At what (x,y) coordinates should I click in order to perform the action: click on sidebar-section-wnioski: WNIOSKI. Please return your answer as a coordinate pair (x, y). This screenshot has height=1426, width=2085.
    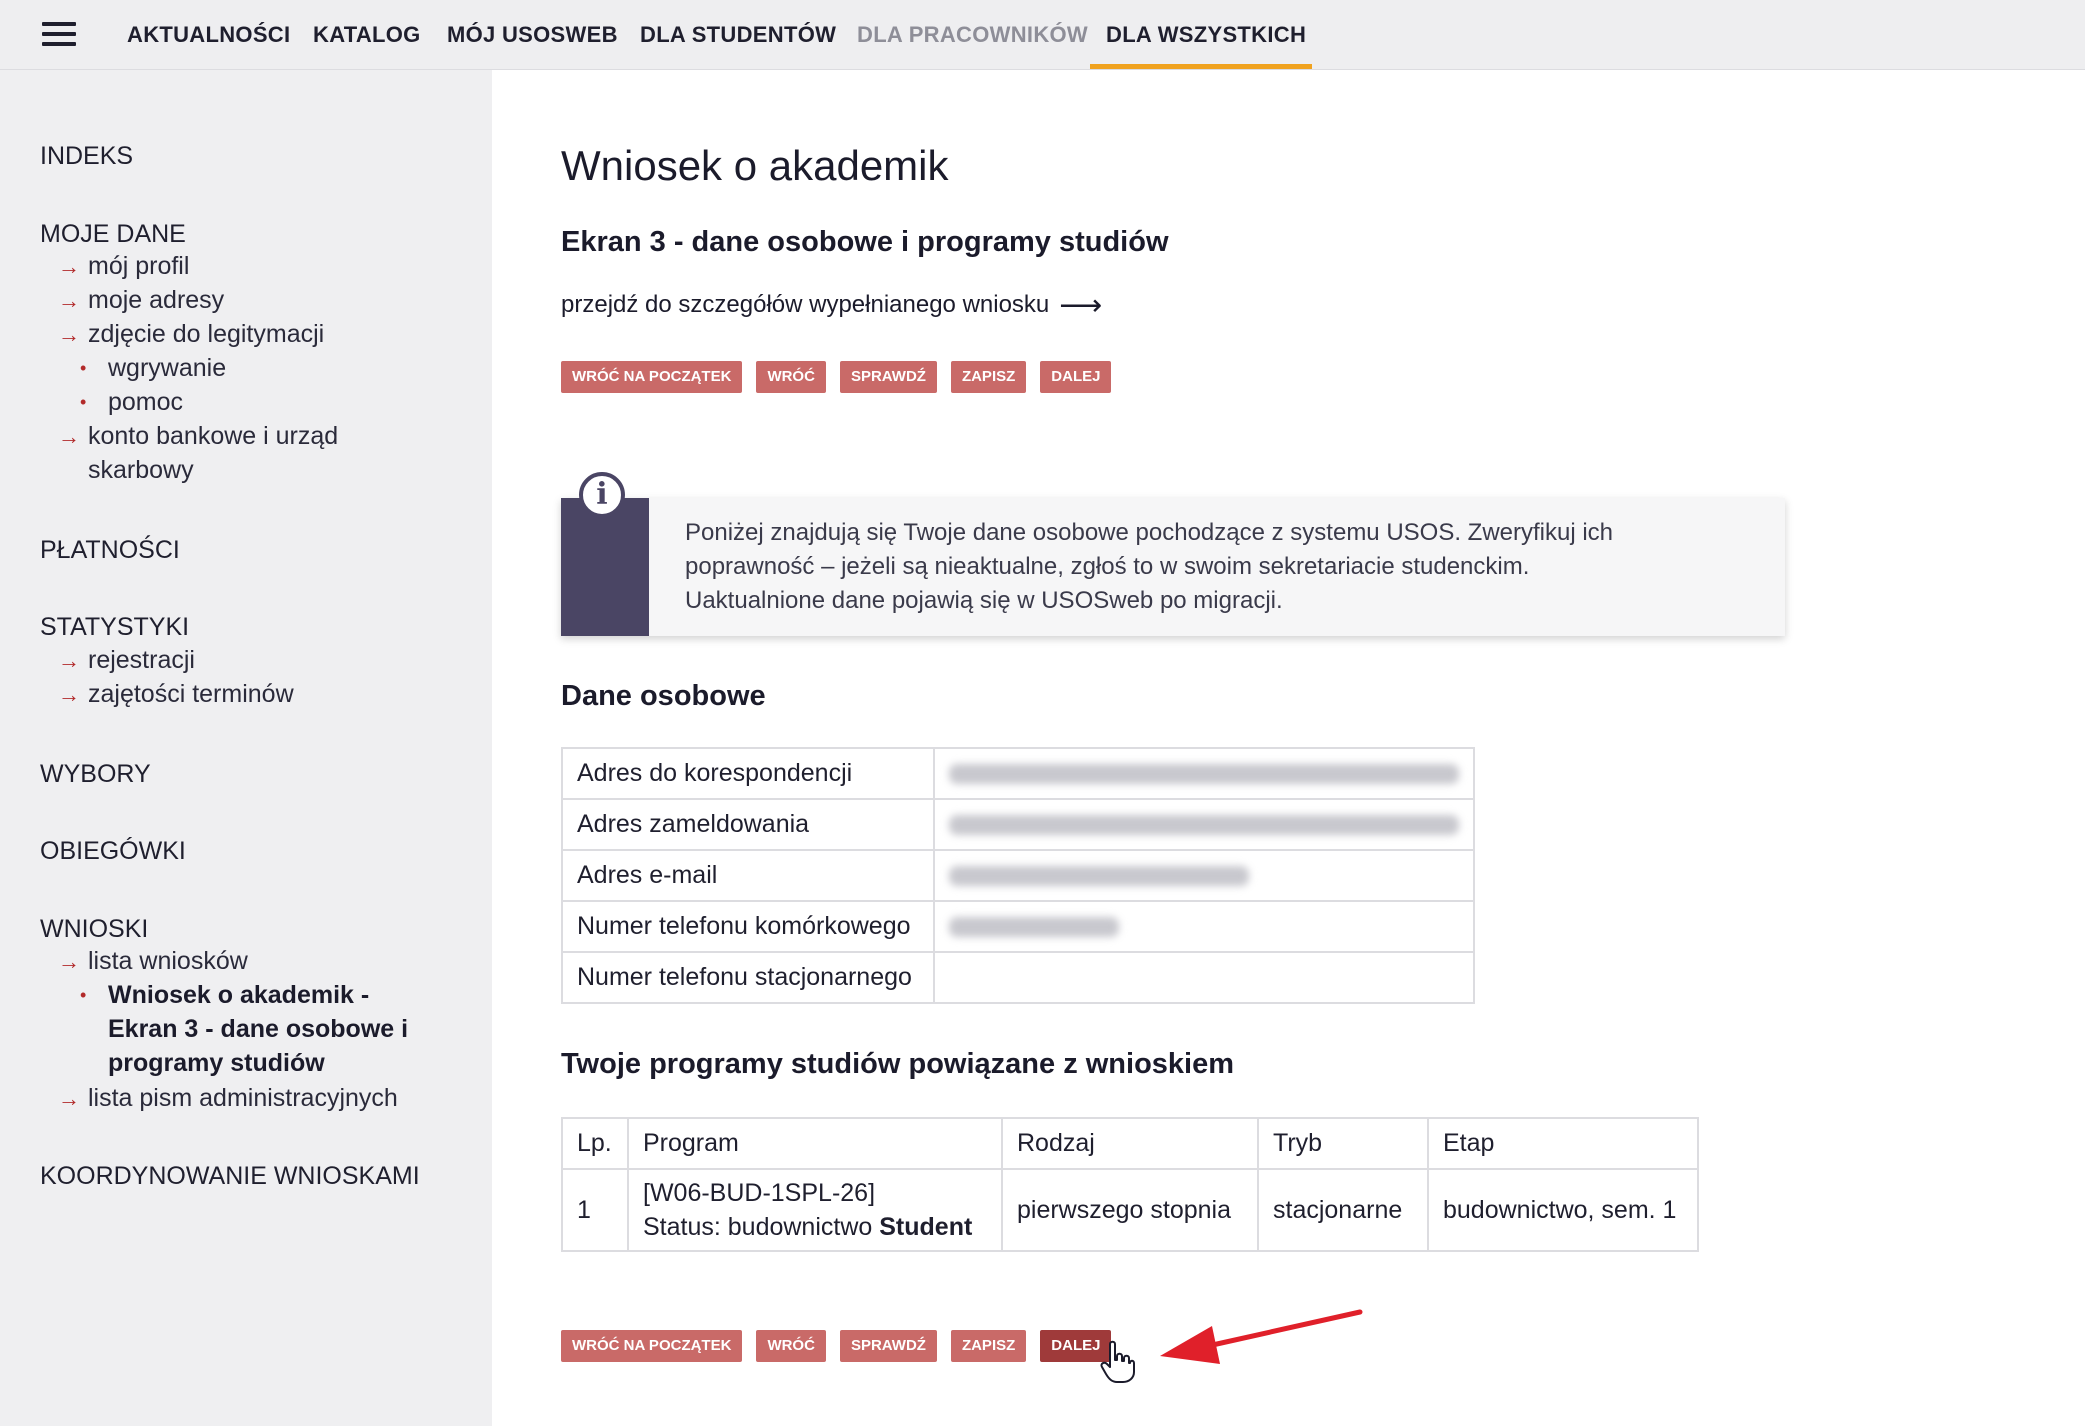
    Looking at the image, I should click on (94, 929).